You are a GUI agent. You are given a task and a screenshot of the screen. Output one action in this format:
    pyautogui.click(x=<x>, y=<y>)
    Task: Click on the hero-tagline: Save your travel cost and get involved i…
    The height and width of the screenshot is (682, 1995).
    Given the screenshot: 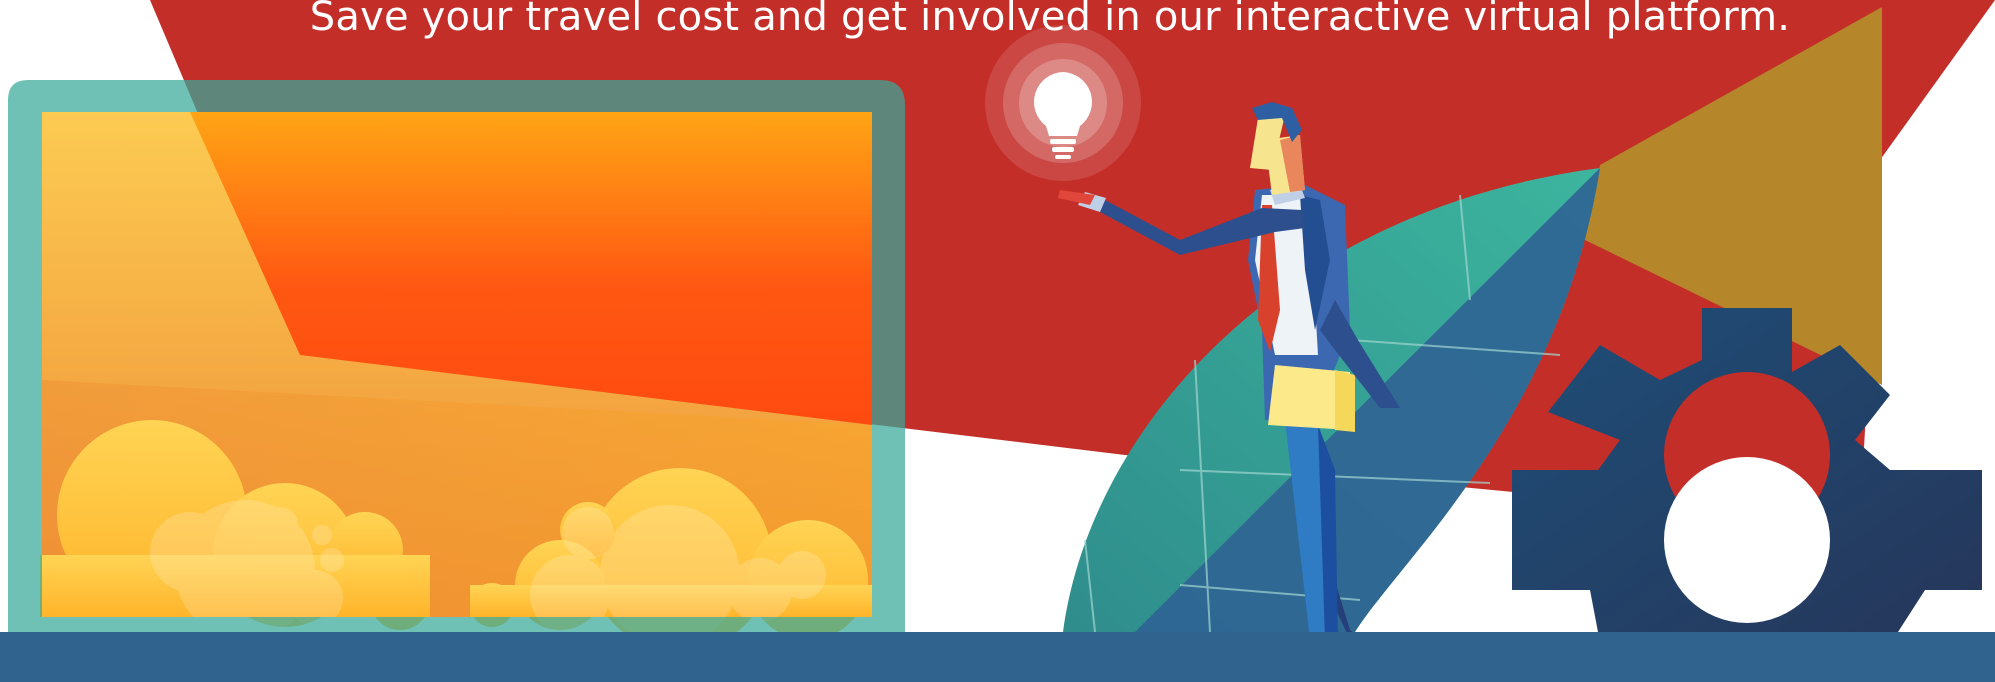 What is the action you would take?
    pyautogui.click(x=1050, y=20)
    